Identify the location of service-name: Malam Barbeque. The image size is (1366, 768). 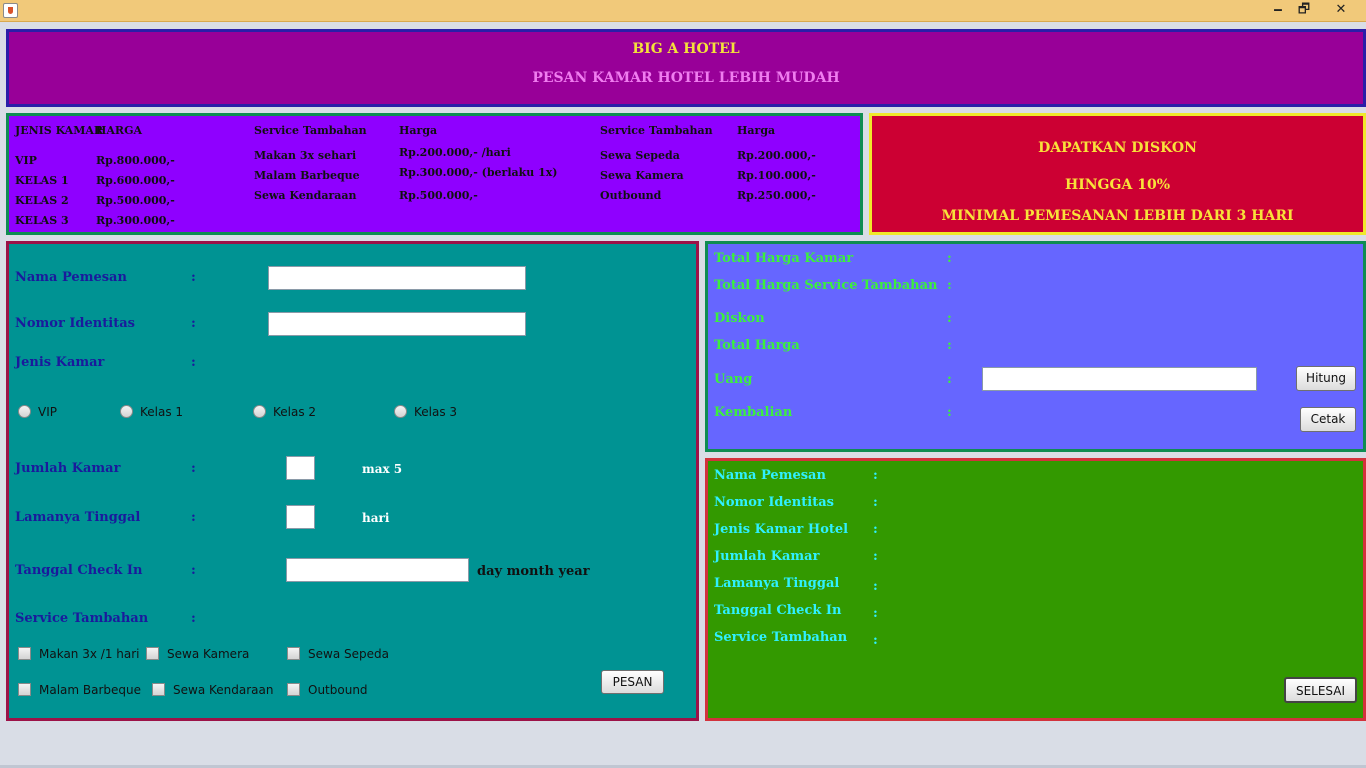
(307, 175).